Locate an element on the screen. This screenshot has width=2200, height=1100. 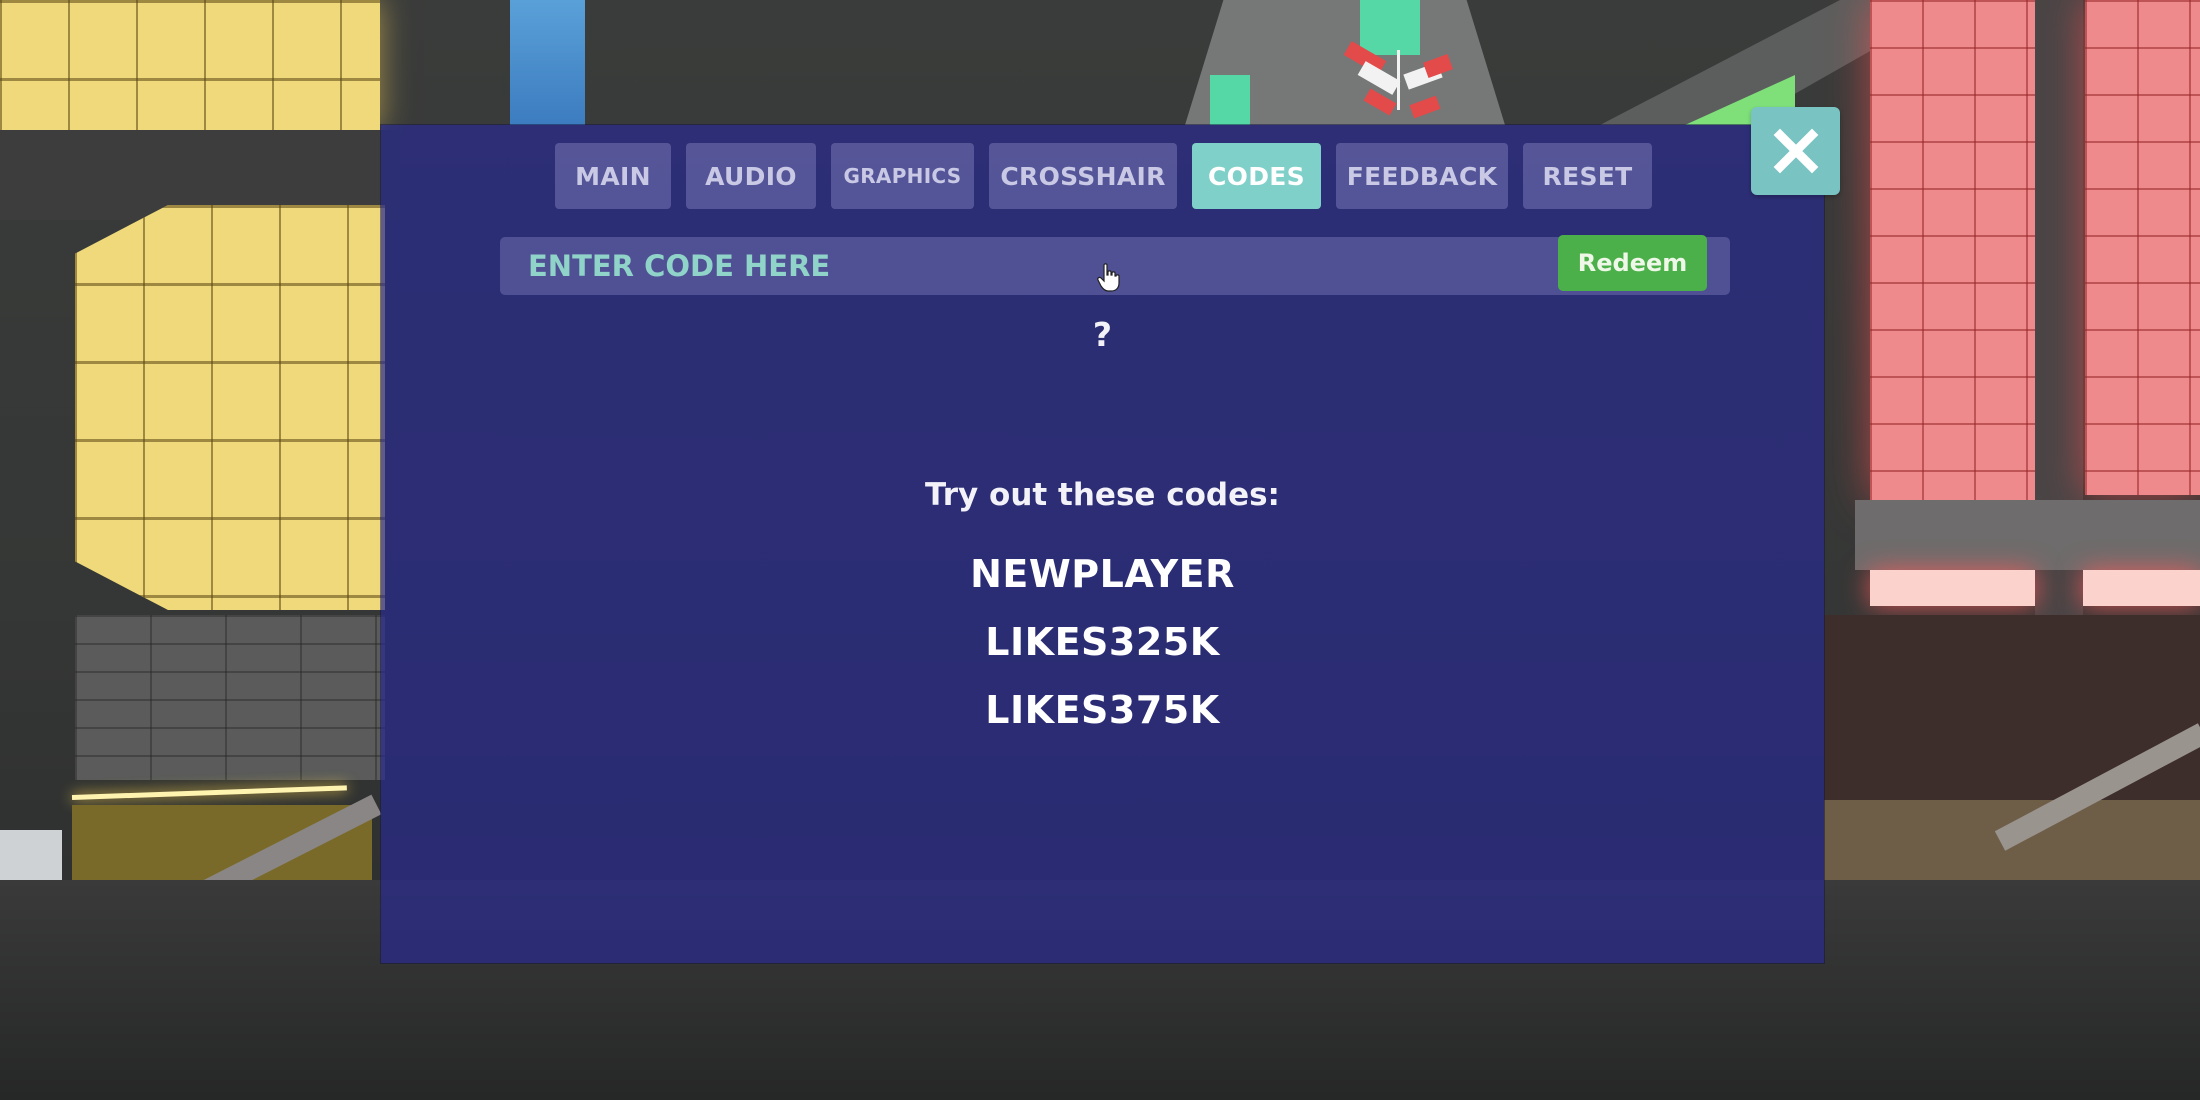
brick-wall is located at coordinates (230, 697).